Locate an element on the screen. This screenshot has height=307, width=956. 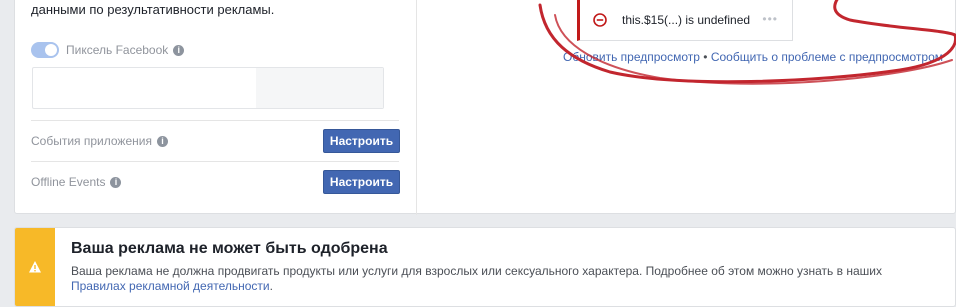
preview-error-text: this.$15(...) is undefined is located at coordinates (686, 20).